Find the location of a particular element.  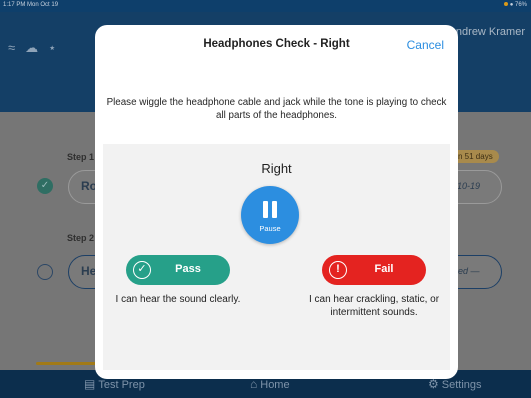

battery-level: 76% is located at coordinates (520, 5).